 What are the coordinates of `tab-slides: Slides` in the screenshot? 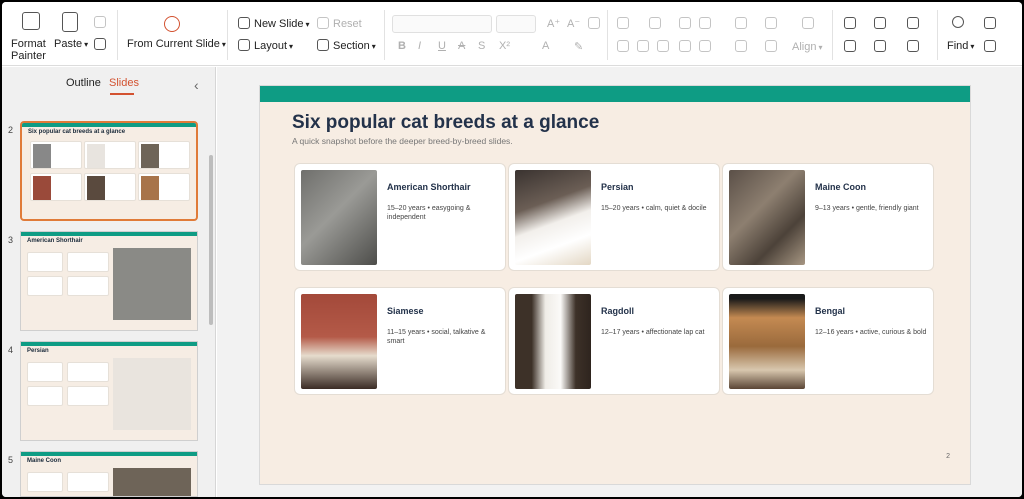 It's located at (124, 83).